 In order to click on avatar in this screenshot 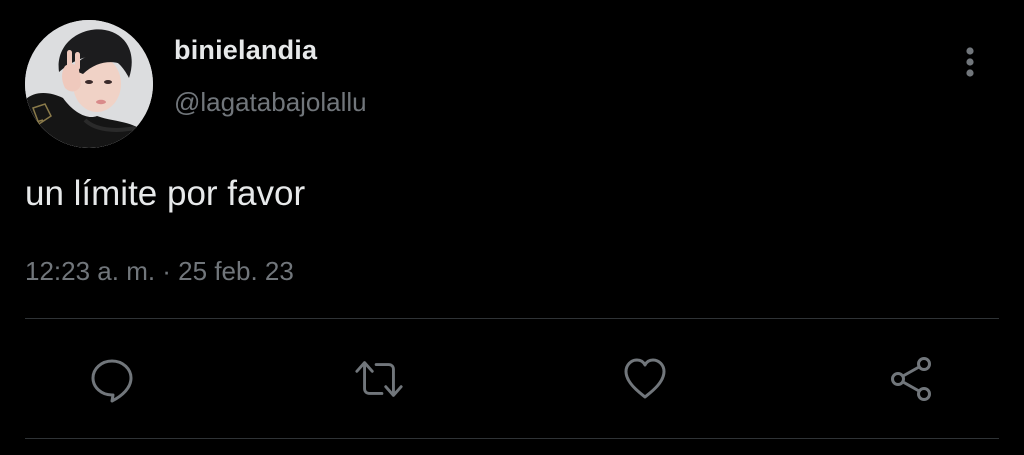, I will do `click(89, 84)`.